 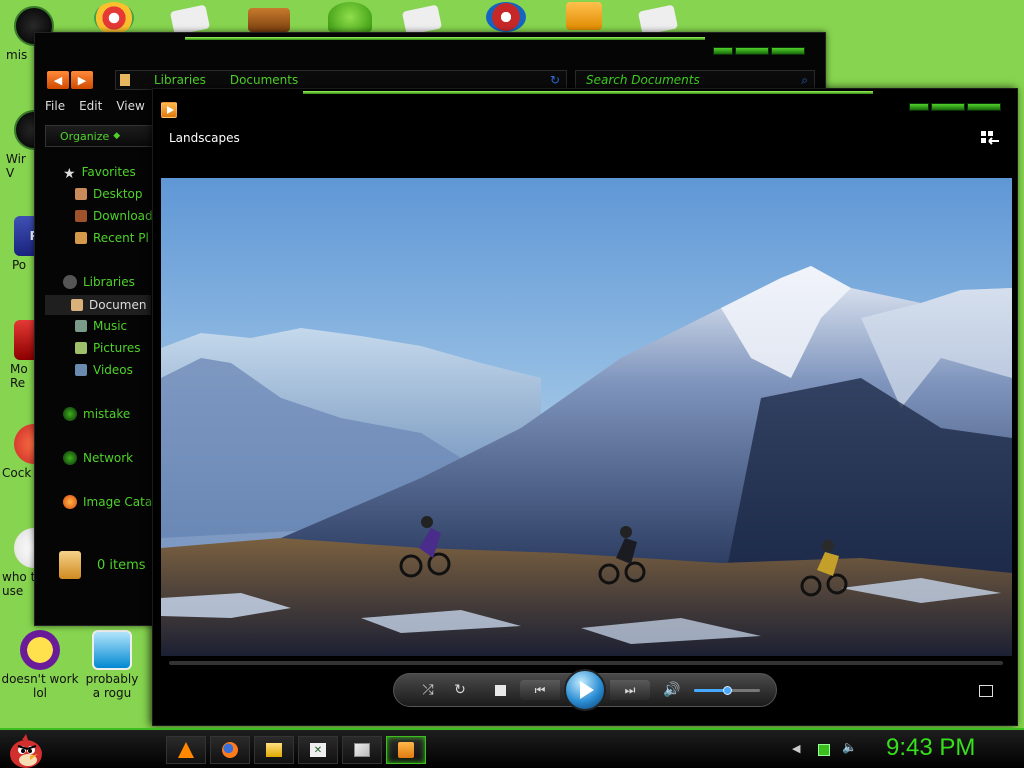 I want to click on titlebar-accent, so click(x=445, y=38).